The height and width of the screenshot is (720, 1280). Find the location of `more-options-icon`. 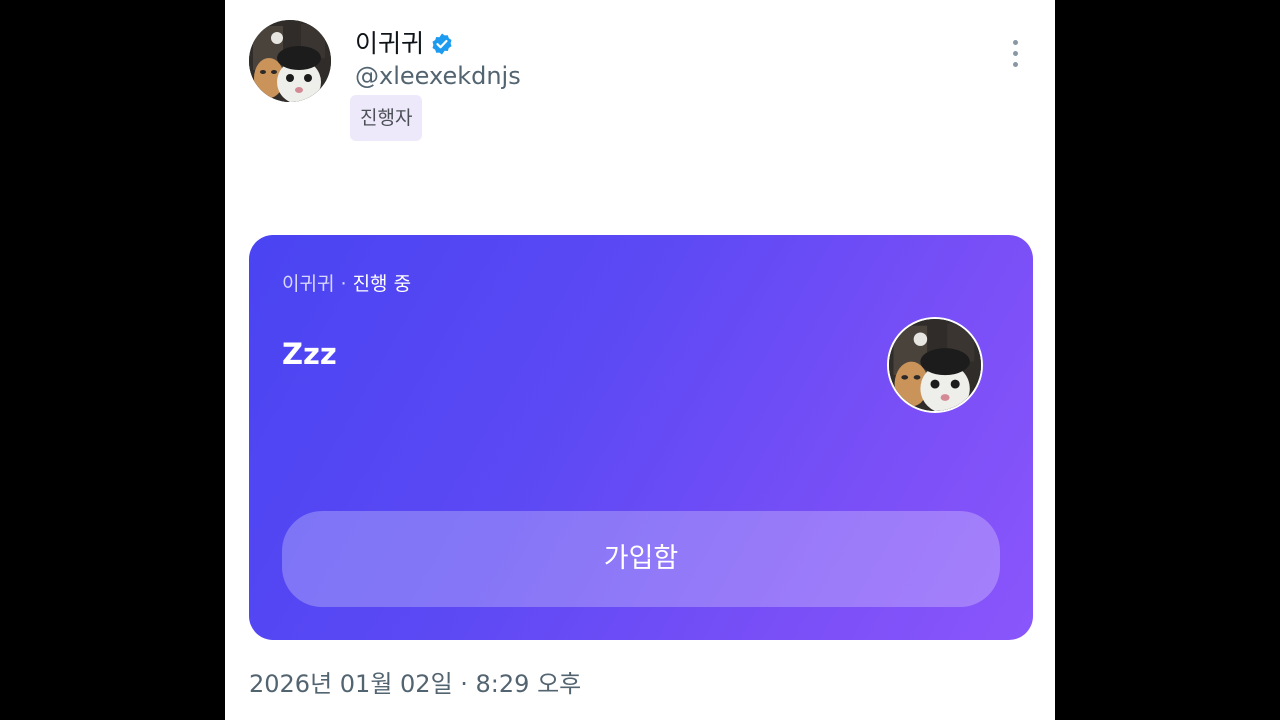

more-options-icon is located at coordinates (1015, 54).